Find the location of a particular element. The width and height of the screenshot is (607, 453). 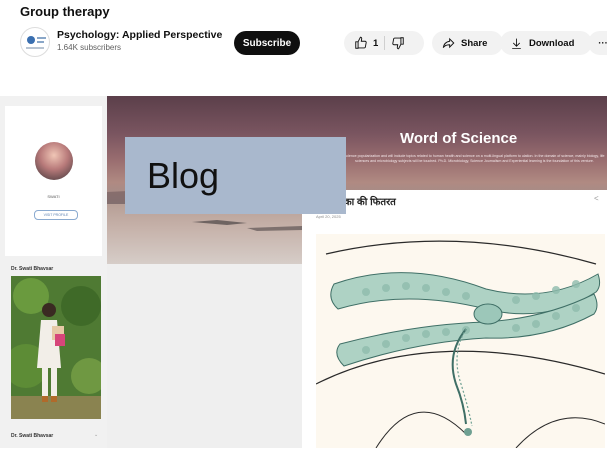

dislike-button is located at coordinates (398, 43).